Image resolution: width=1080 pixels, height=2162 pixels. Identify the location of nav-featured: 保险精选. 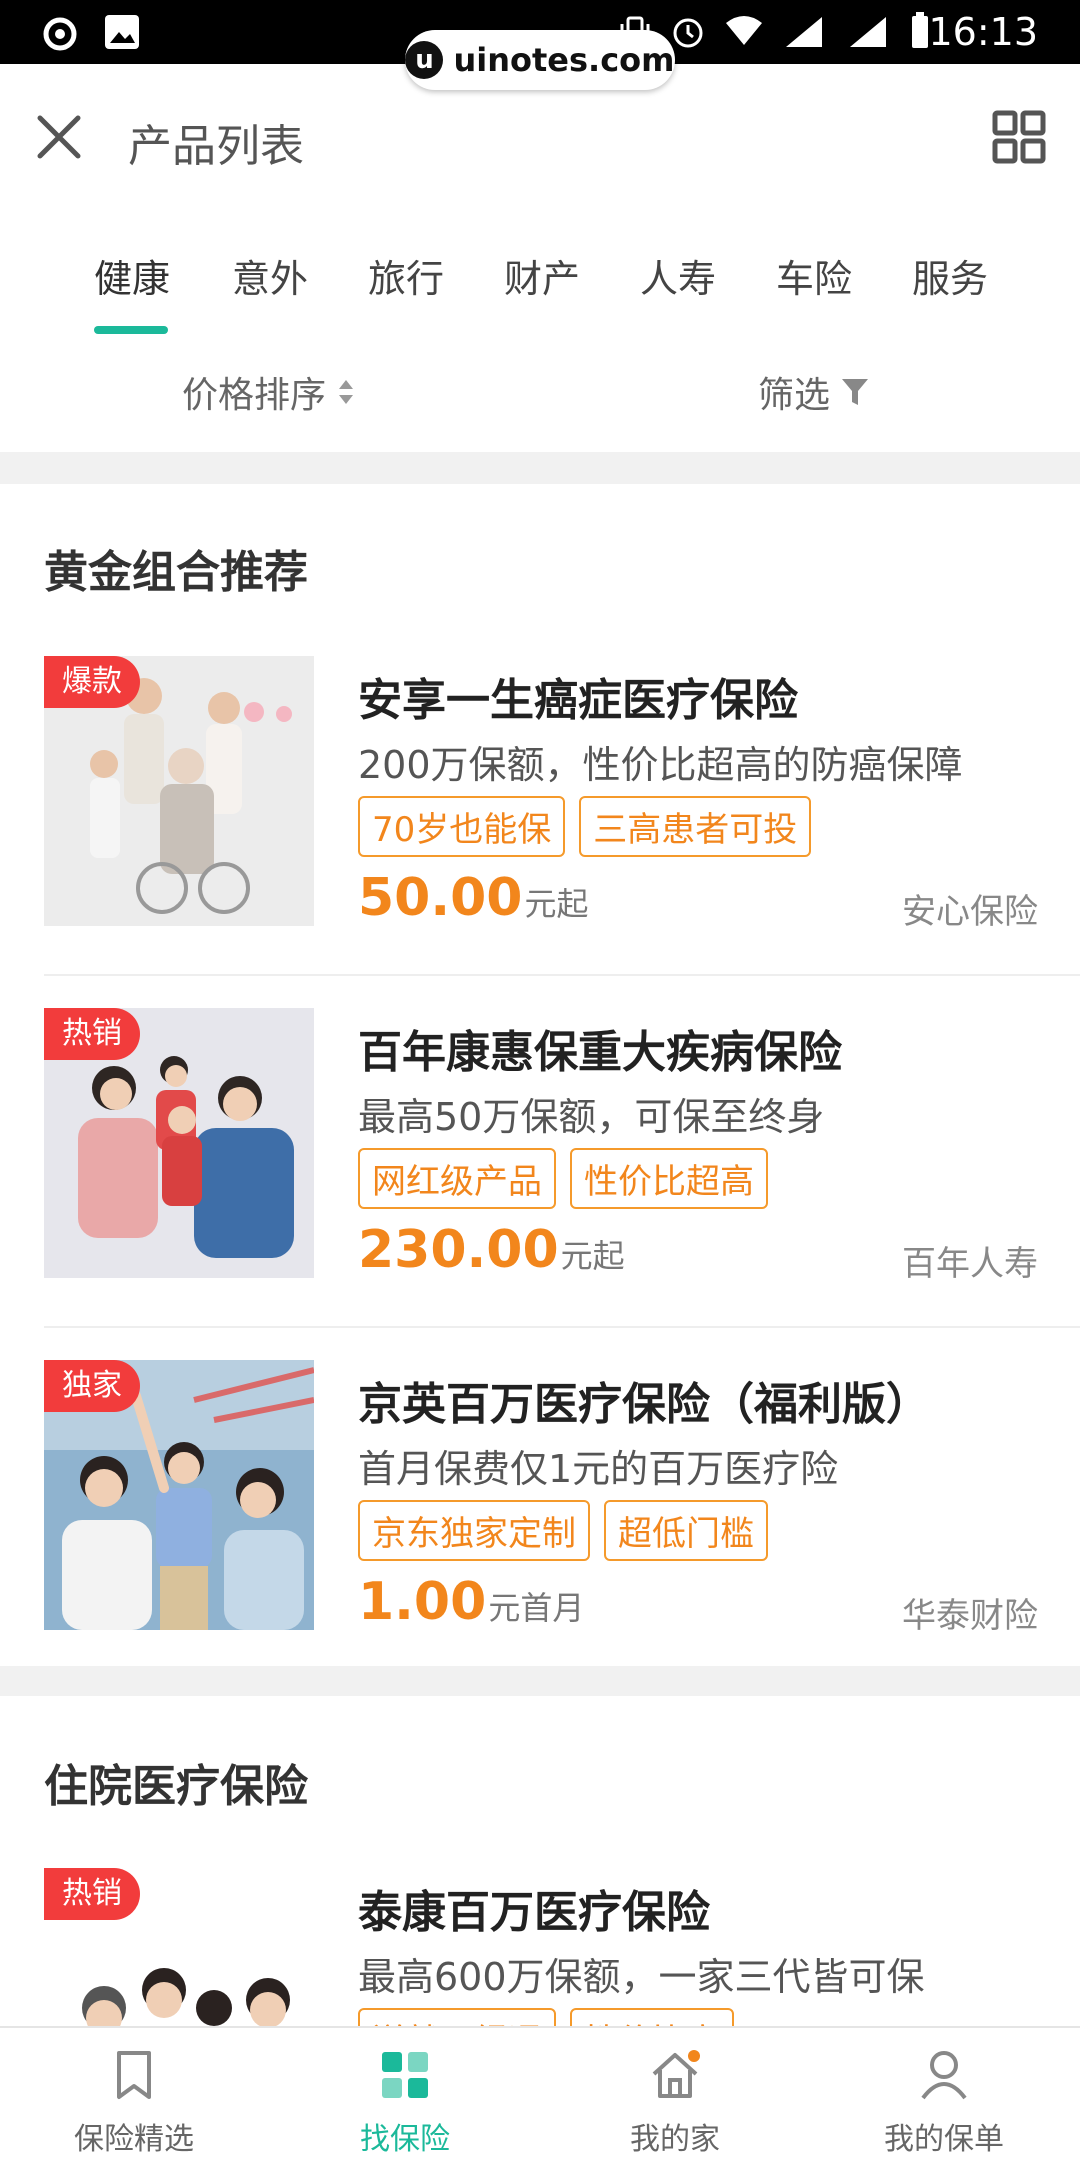
(134, 2103).